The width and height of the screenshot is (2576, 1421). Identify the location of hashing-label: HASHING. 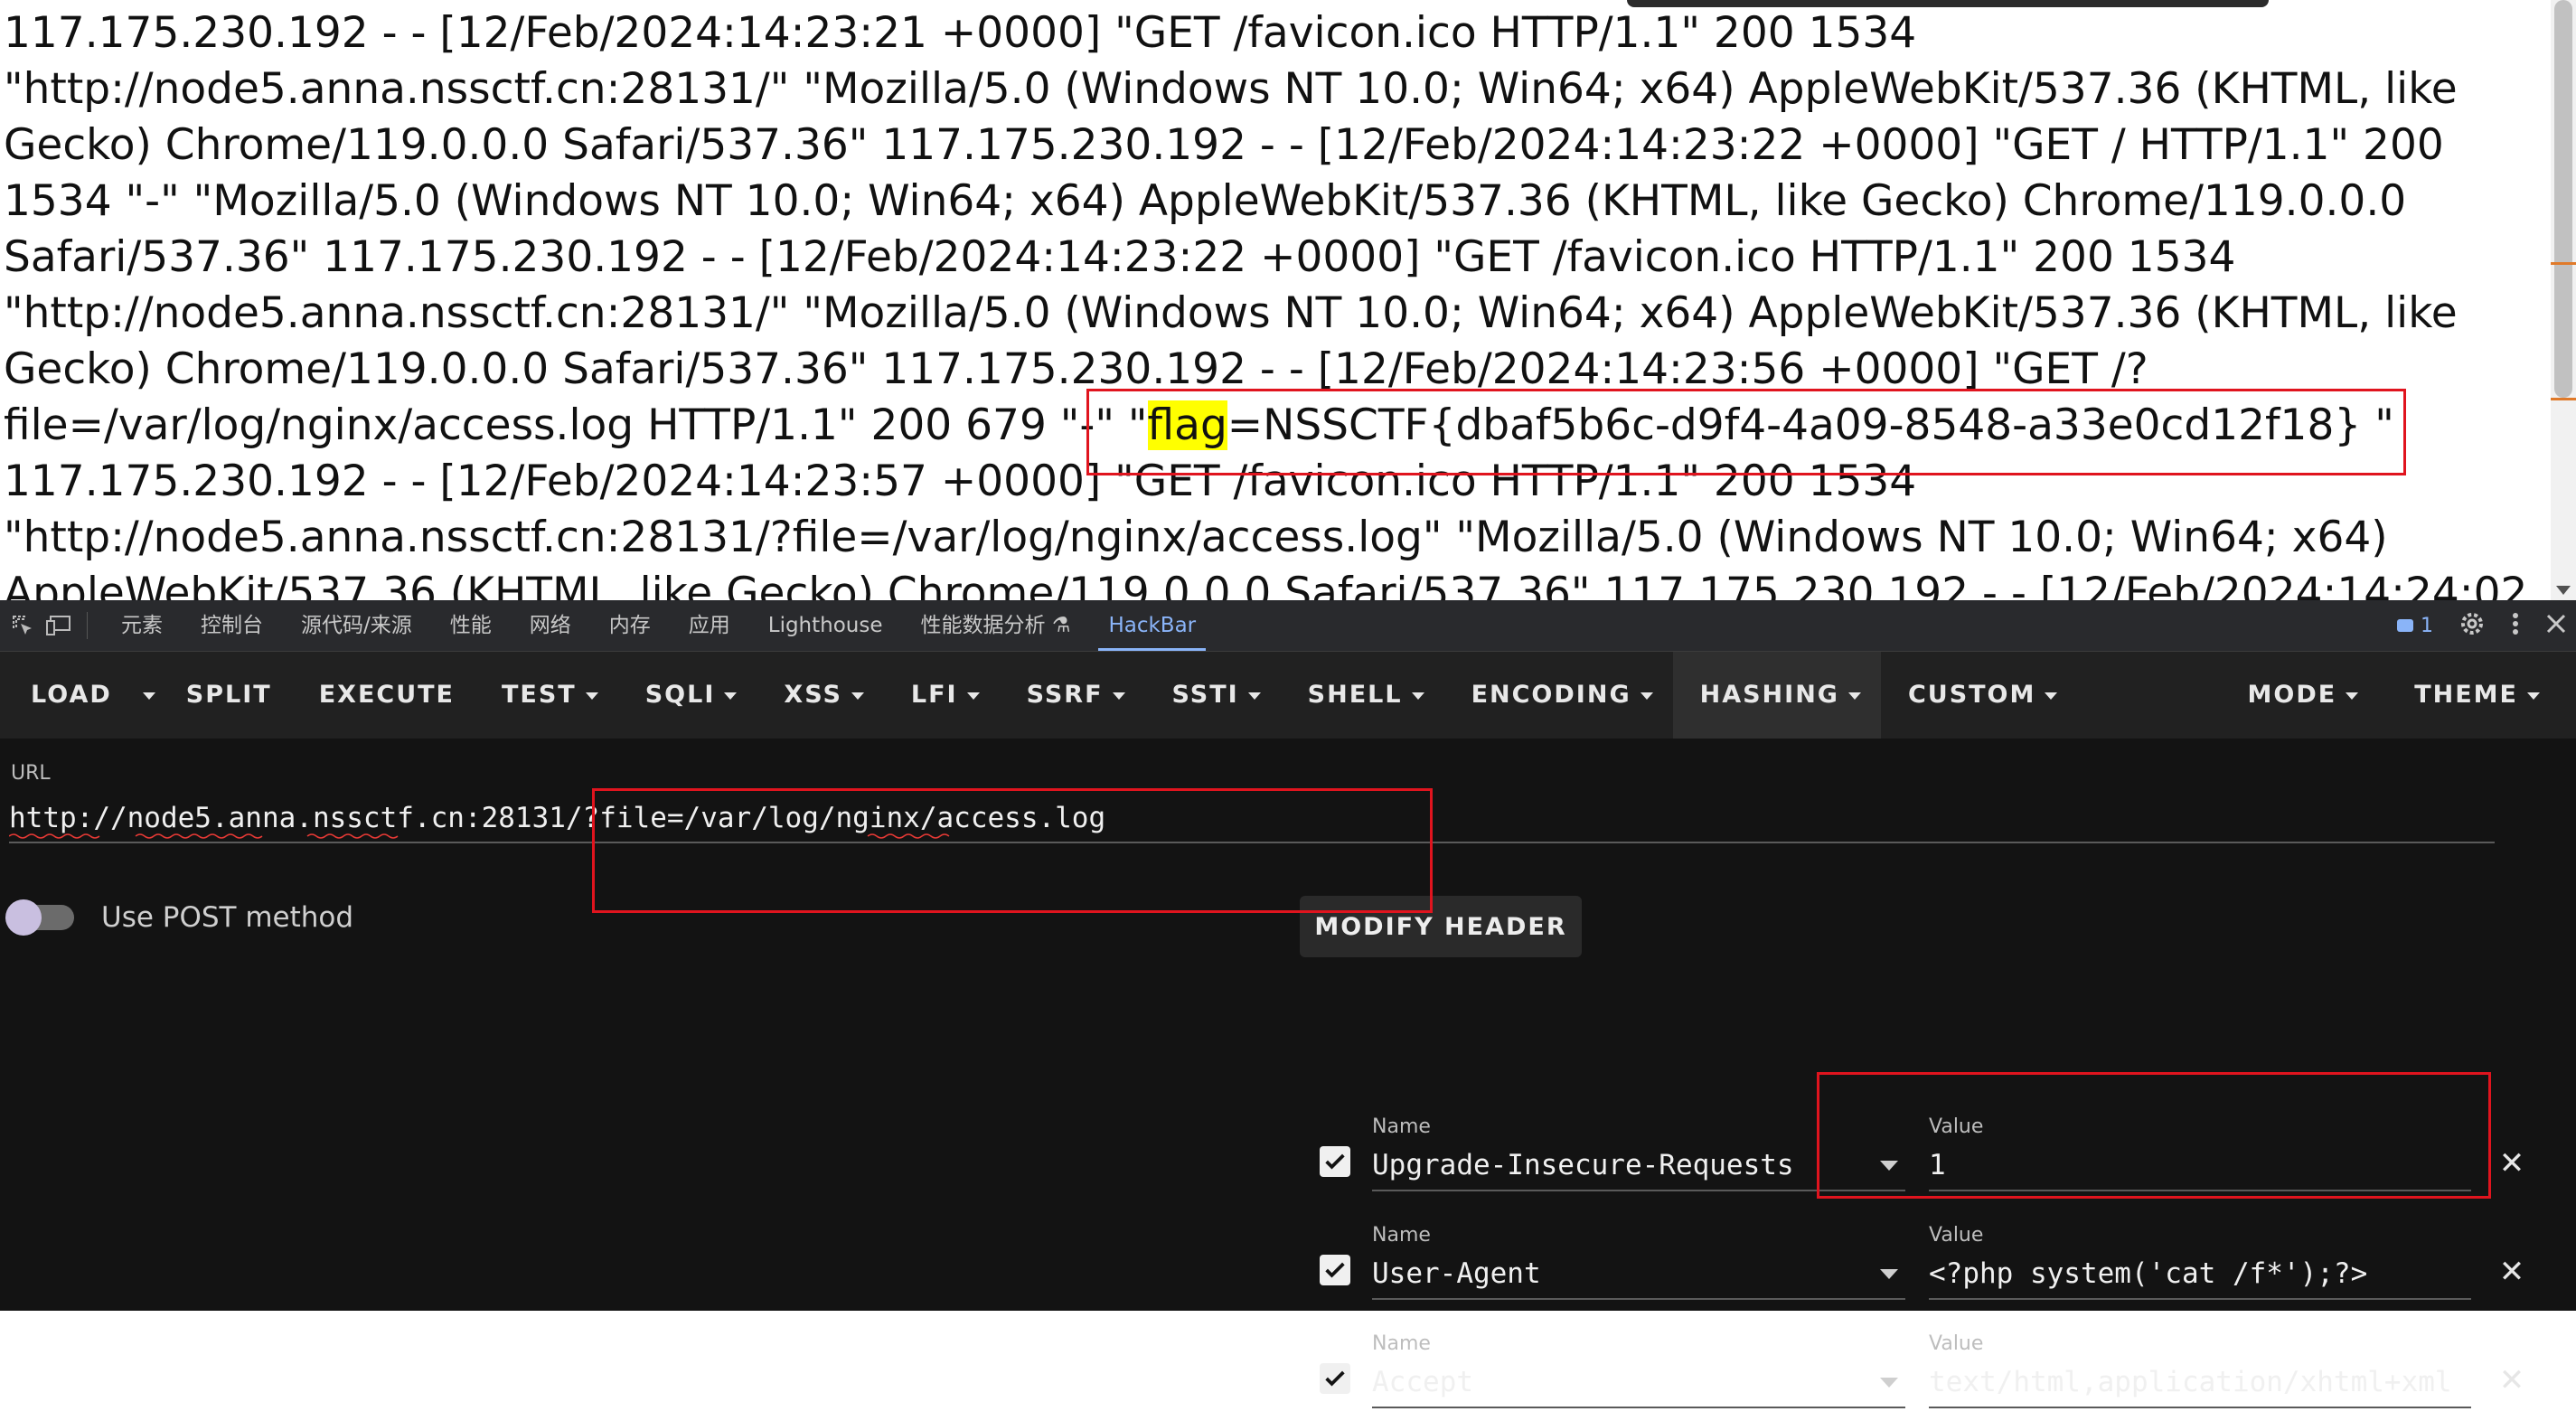
(1769, 695).